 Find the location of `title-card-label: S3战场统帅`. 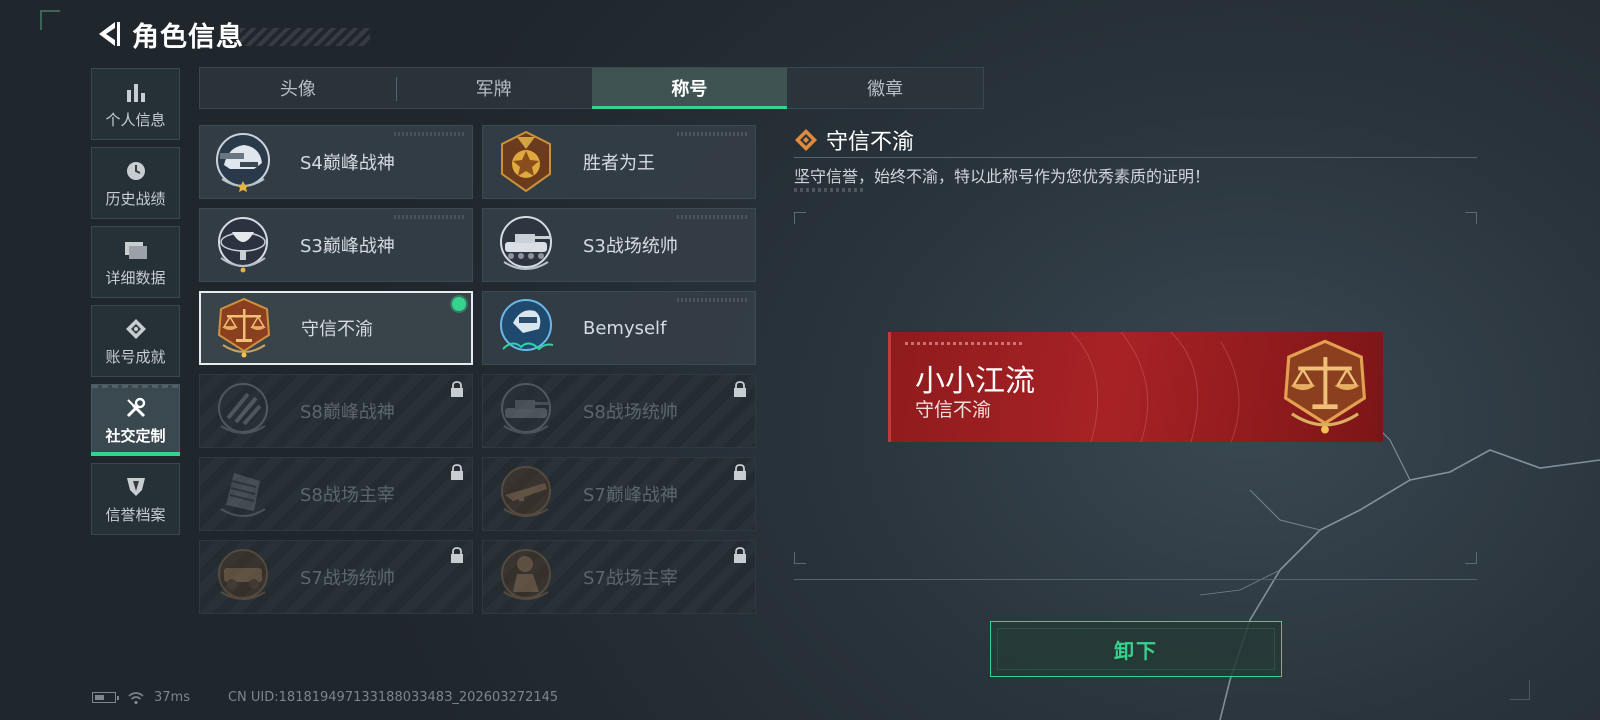

title-card-label: S3战场统帅 is located at coordinates (630, 246).